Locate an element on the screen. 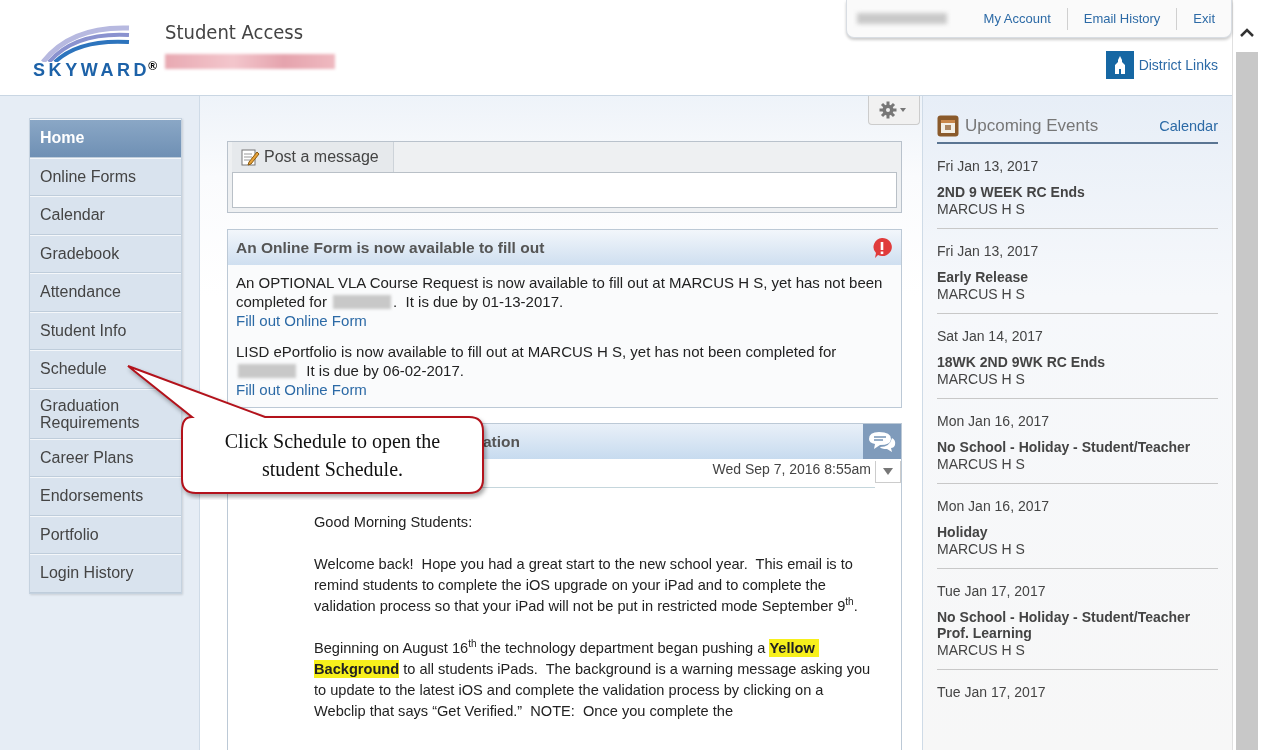 The image size is (1261, 750). events-title: Upcoming Events is located at coordinates (1032, 126).